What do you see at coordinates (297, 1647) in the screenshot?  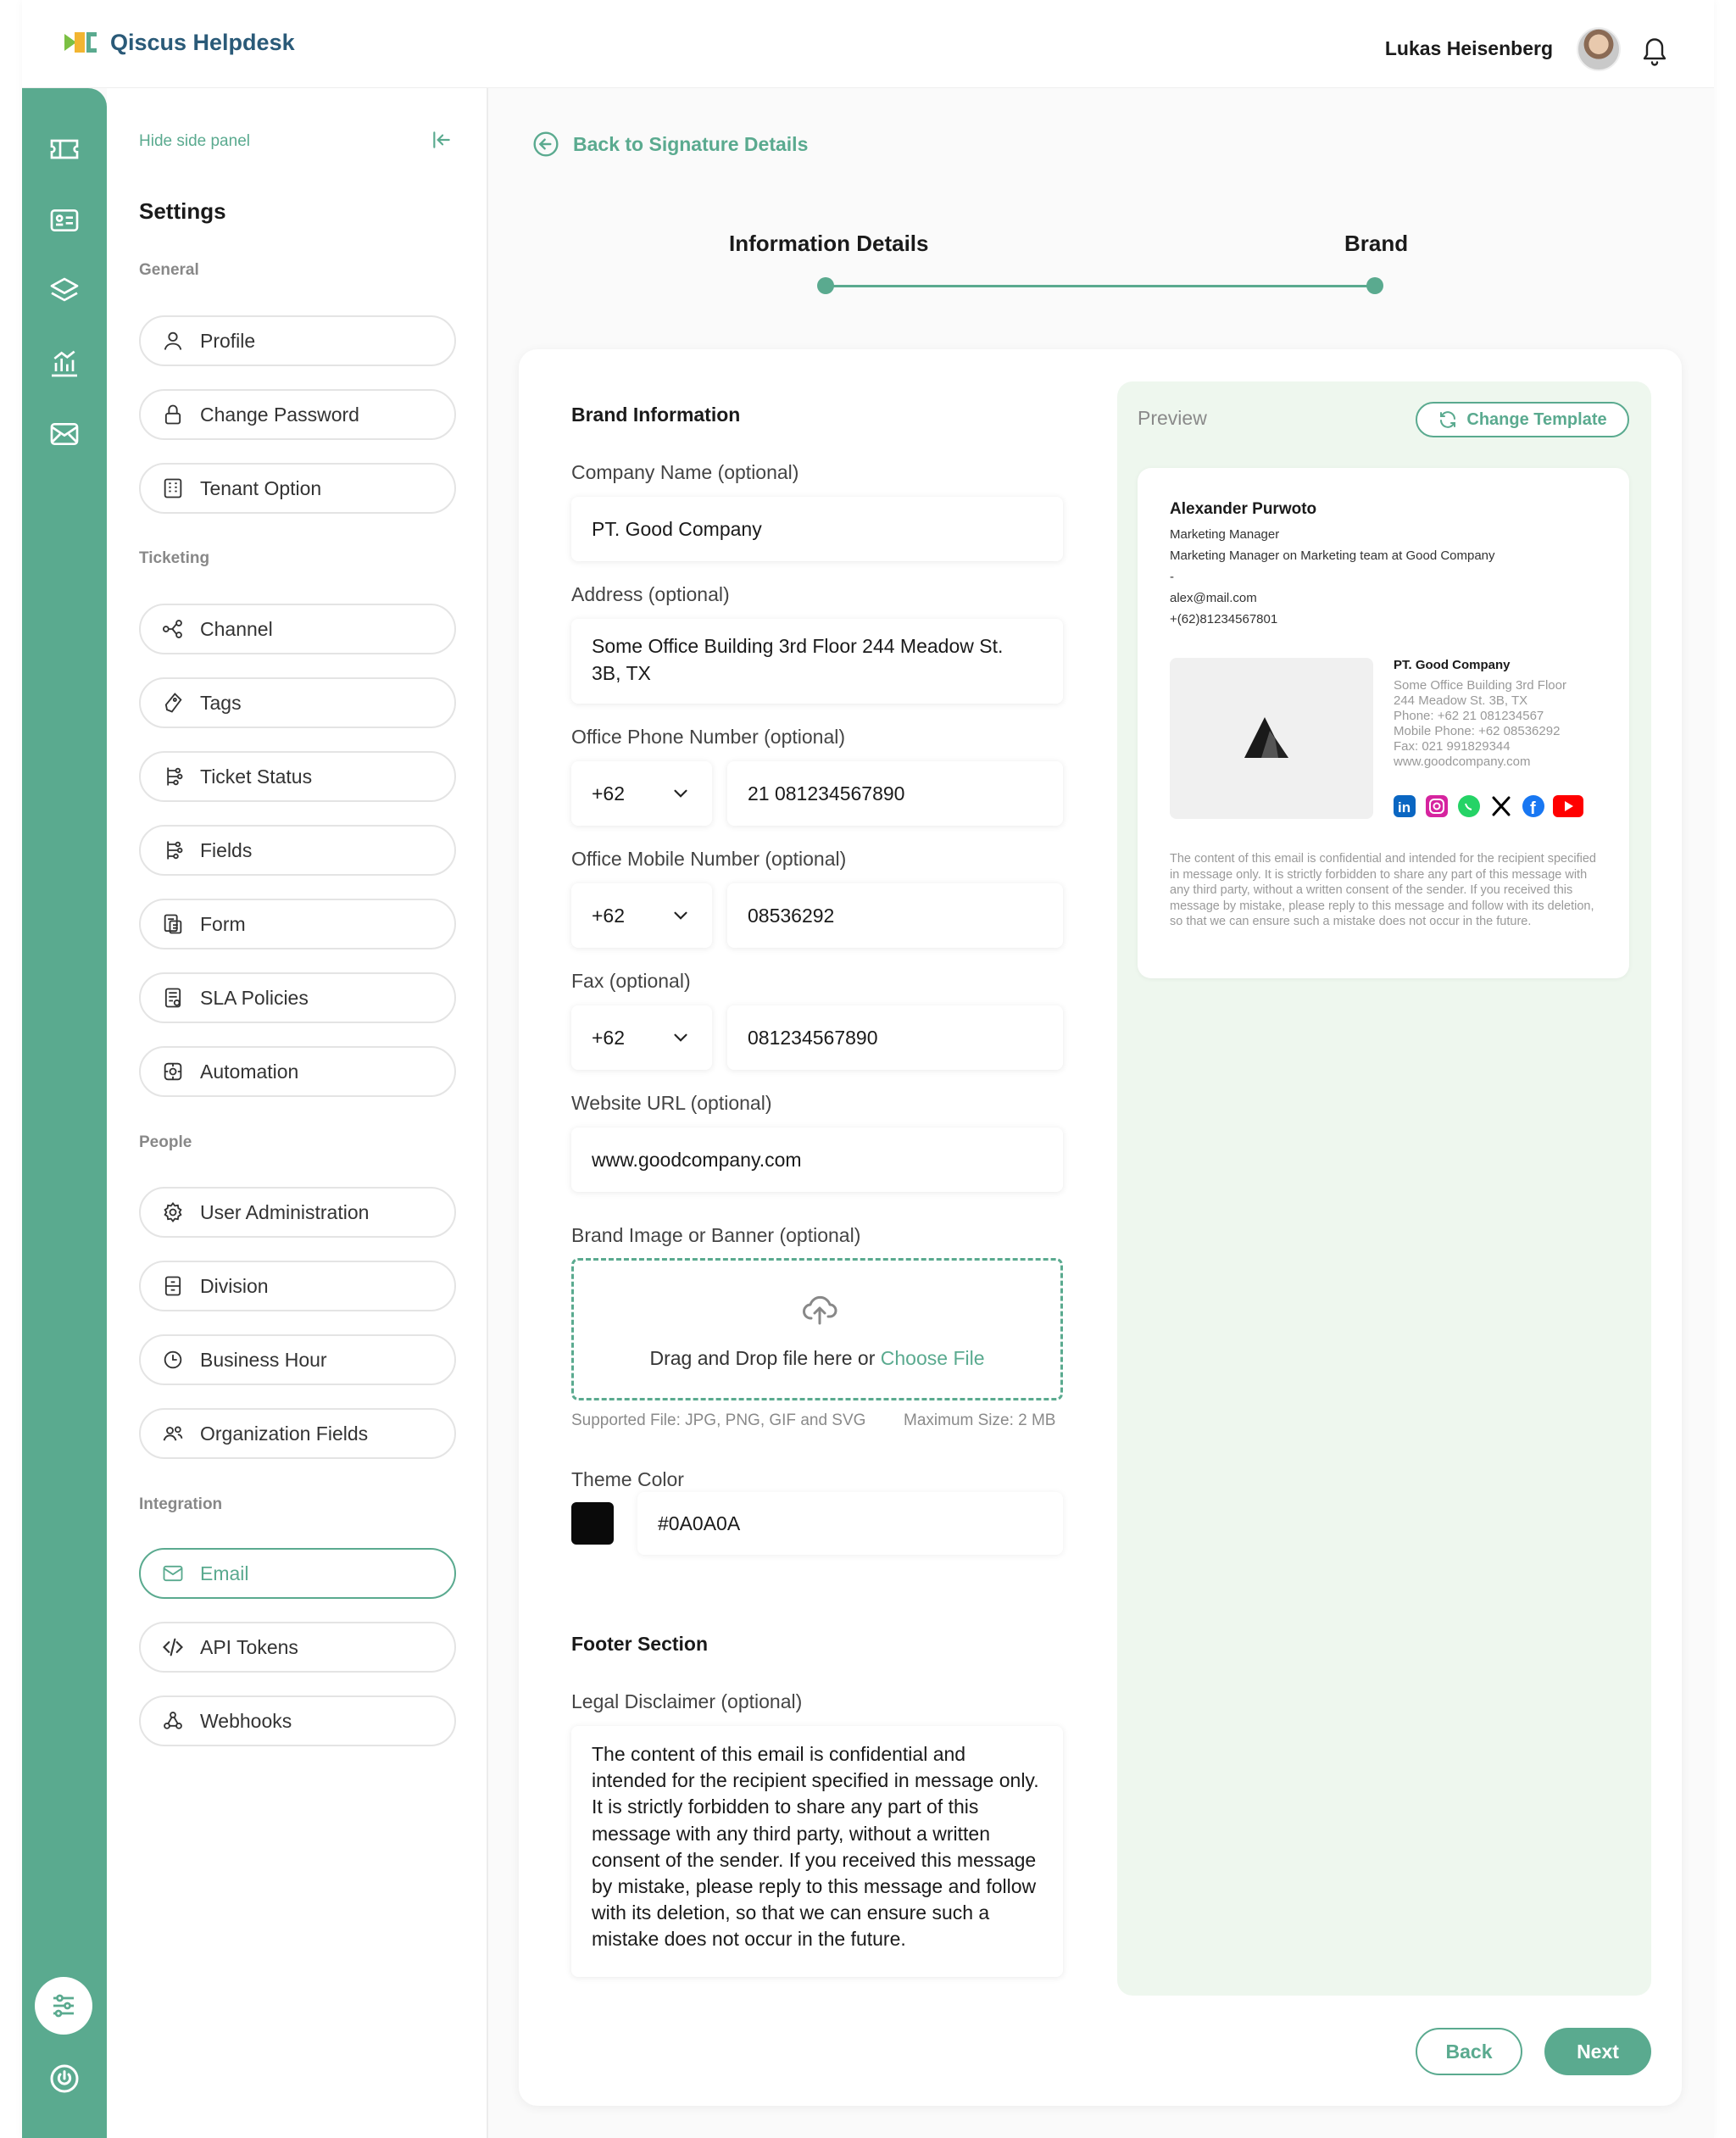 I see `menu-item-api-tokens: API Tokens` at bounding box center [297, 1647].